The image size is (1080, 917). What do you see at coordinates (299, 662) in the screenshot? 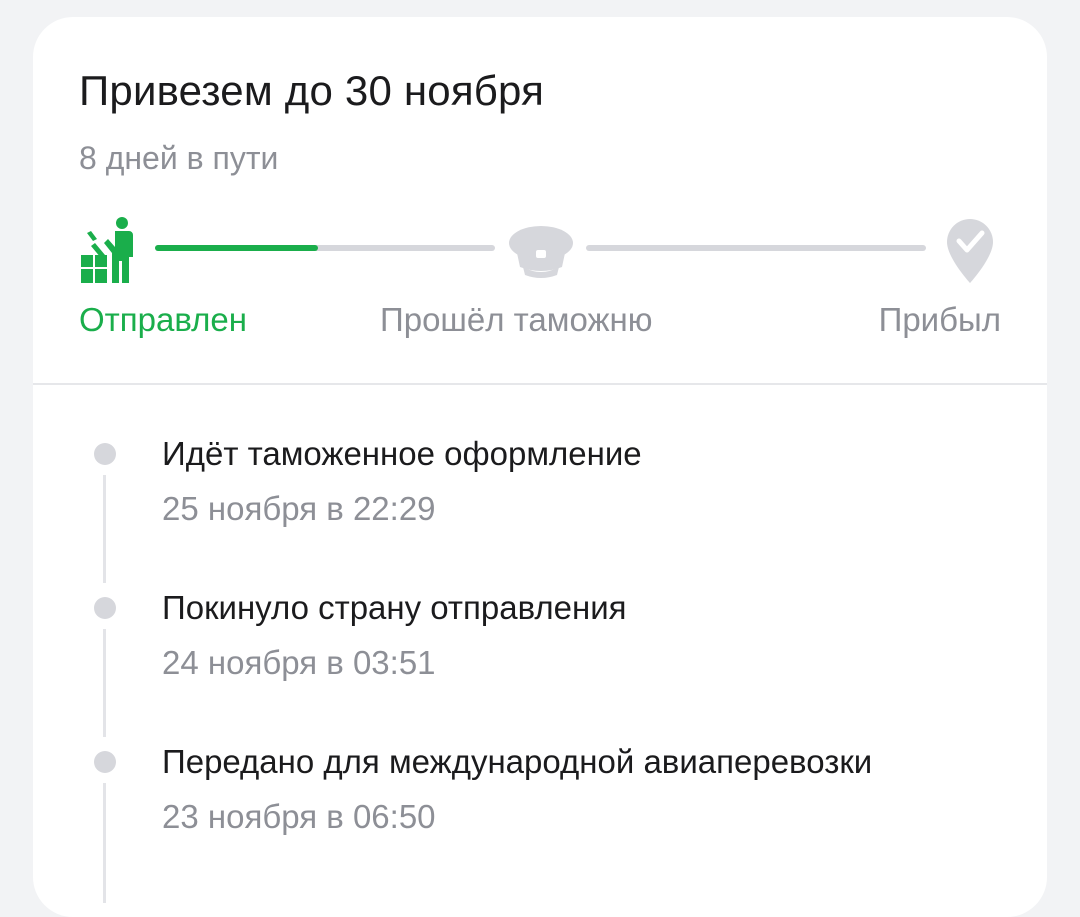
I see `event-time: 24 ноября в 03:51` at bounding box center [299, 662].